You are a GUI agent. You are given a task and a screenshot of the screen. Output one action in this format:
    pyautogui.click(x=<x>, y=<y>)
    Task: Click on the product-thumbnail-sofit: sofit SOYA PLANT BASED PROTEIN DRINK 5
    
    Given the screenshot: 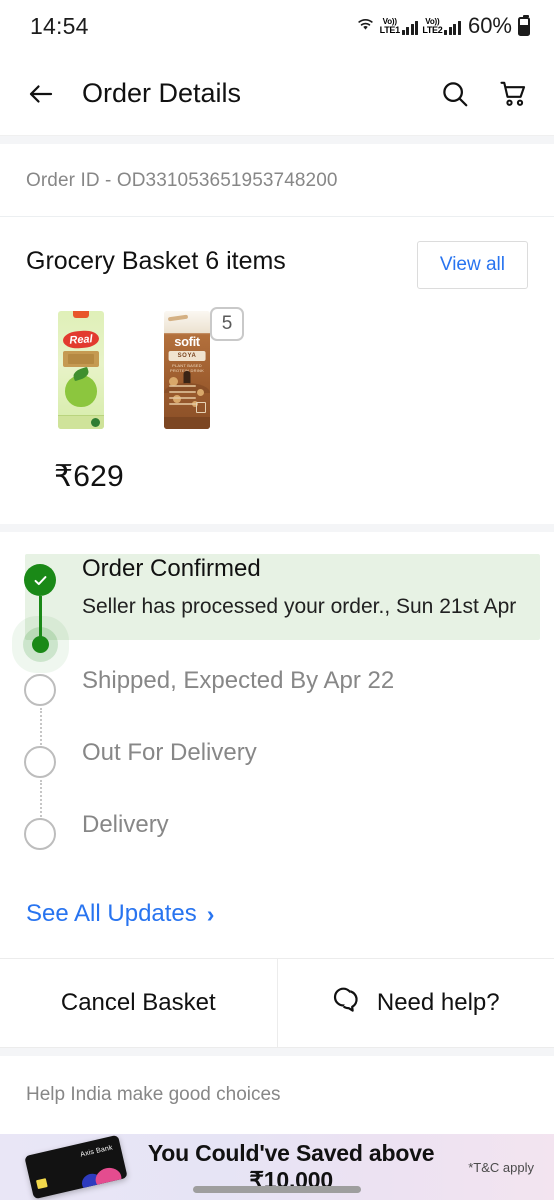 What is the action you would take?
    pyautogui.click(x=204, y=368)
    